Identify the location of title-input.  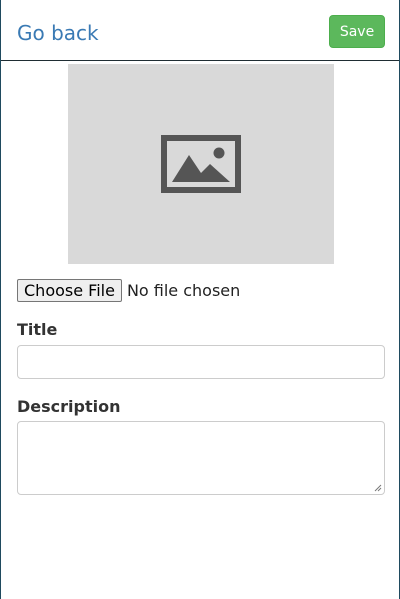
(201, 362).